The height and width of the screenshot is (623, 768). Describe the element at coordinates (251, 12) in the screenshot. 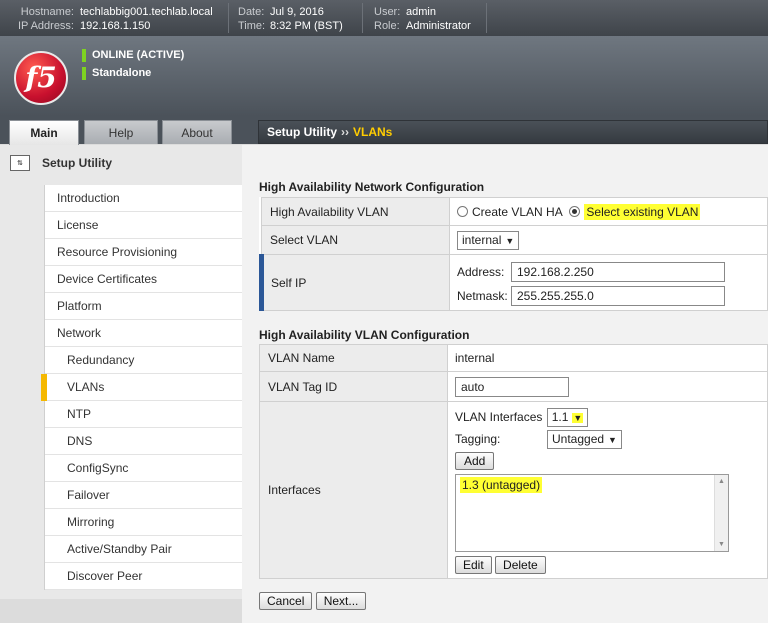

I see `date-label: Date:` at that location.